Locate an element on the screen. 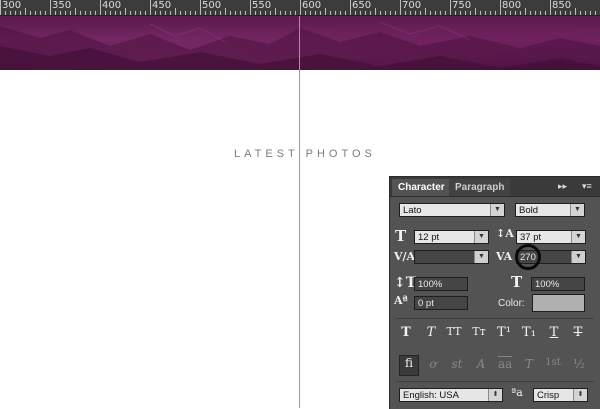  all-caps-button: TT is located at coordinates (454, 331).